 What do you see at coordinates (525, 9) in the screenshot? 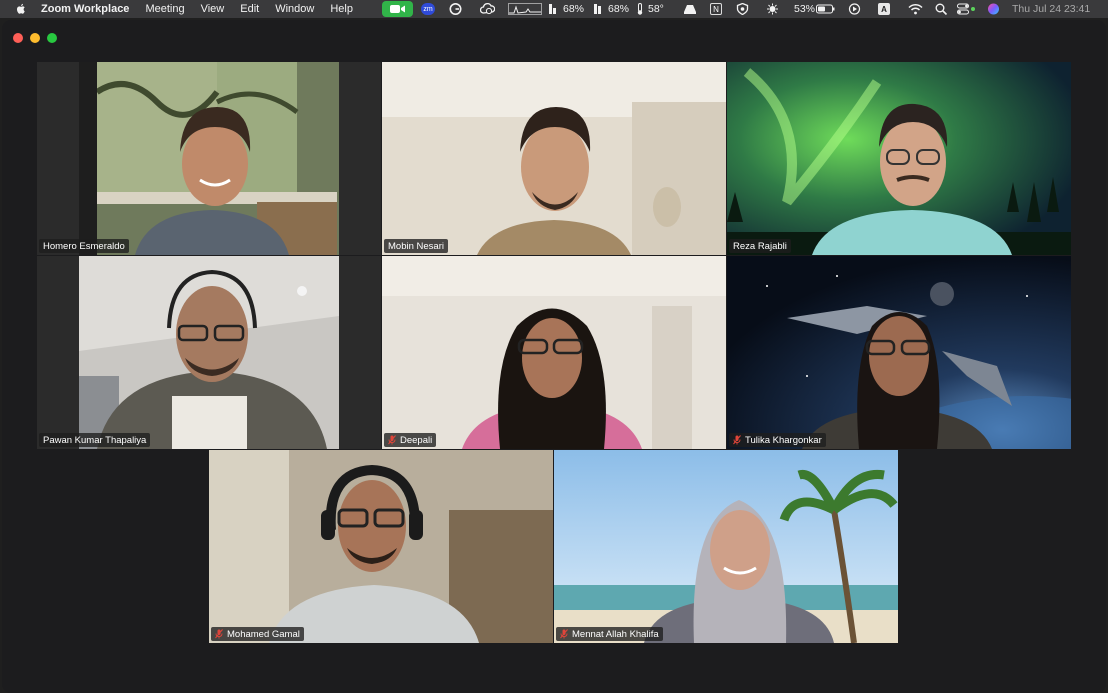
I see `network-graph-icon` at bounding box center [525, 9].